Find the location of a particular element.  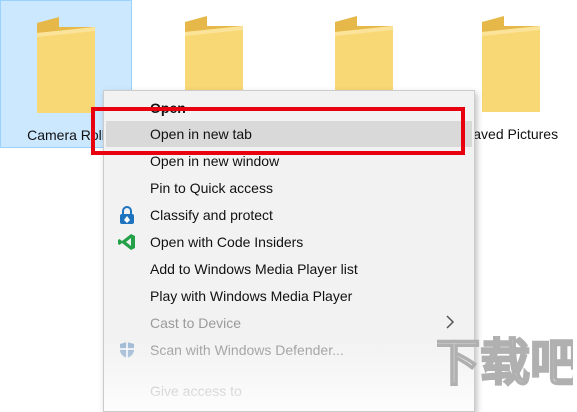

vscode-insiders-icon is located at coordinates (126, 242).